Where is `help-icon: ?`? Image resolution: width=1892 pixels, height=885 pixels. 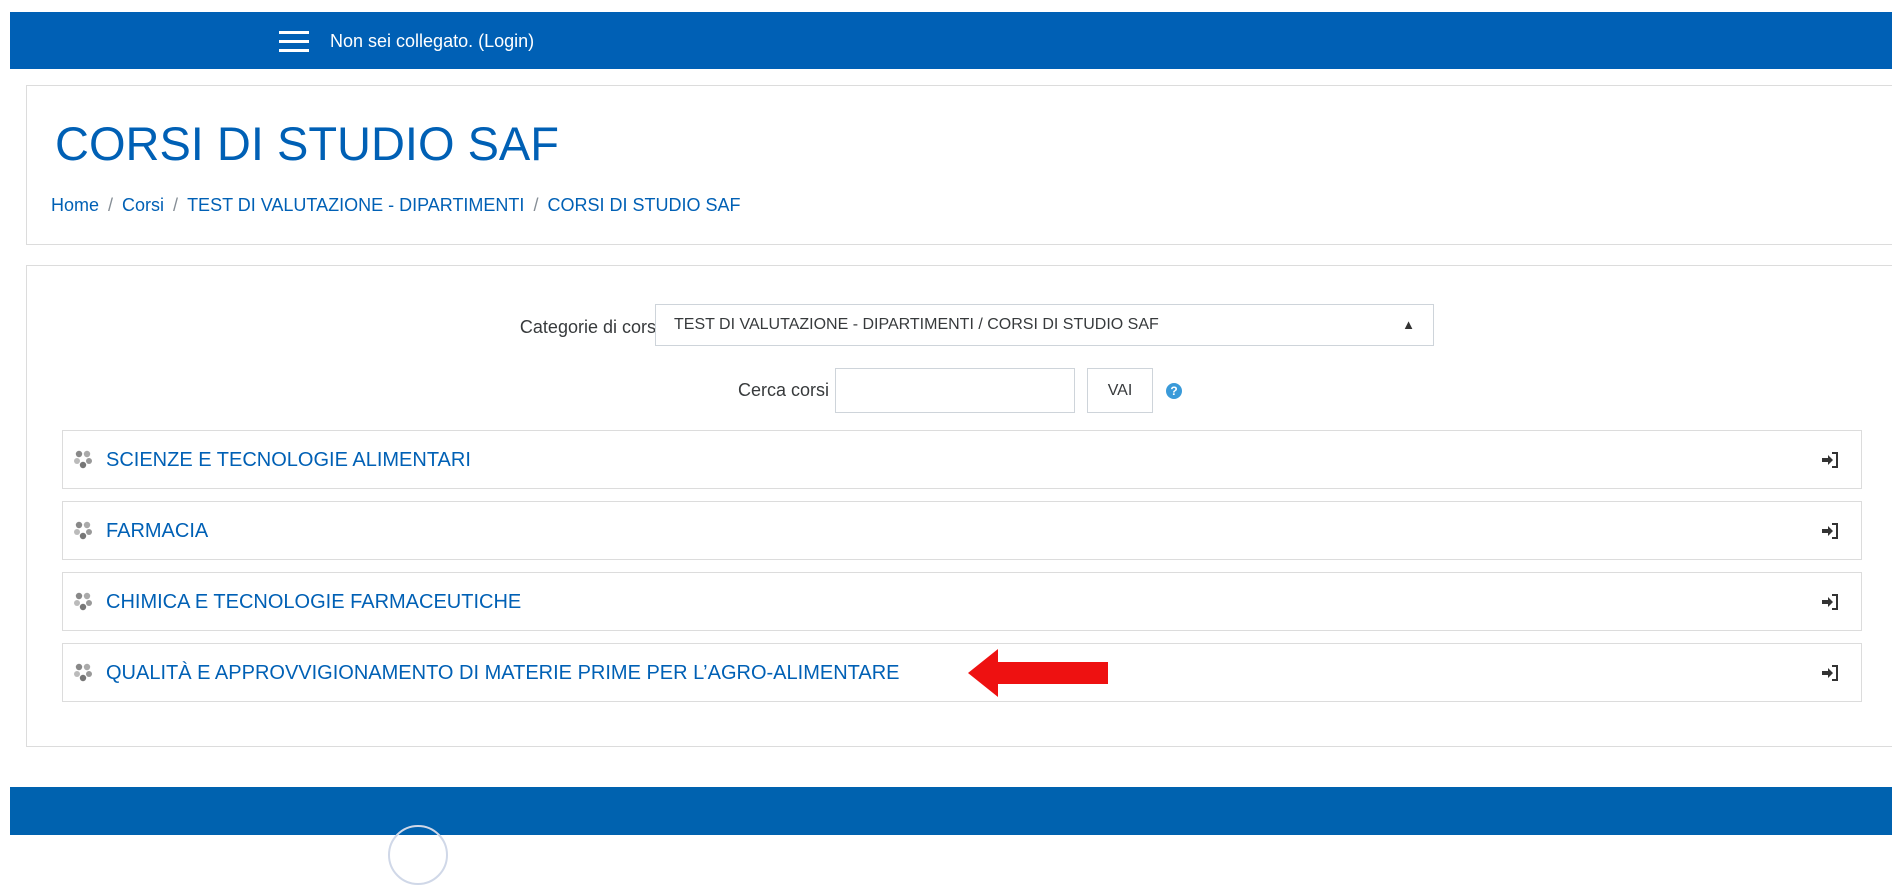 help-icon: ? is located at coordinates (1174, 391).